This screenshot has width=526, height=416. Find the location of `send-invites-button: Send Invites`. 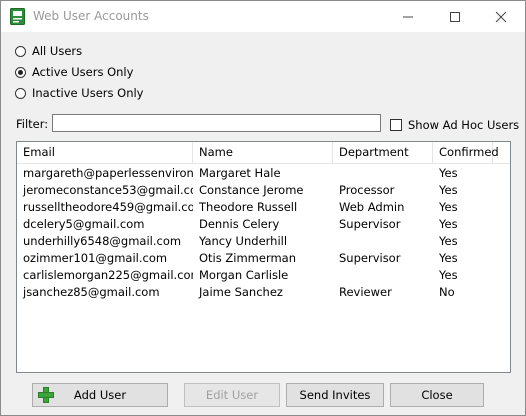

send-invites-button: Send Invites is located at coordinates (335, 395).